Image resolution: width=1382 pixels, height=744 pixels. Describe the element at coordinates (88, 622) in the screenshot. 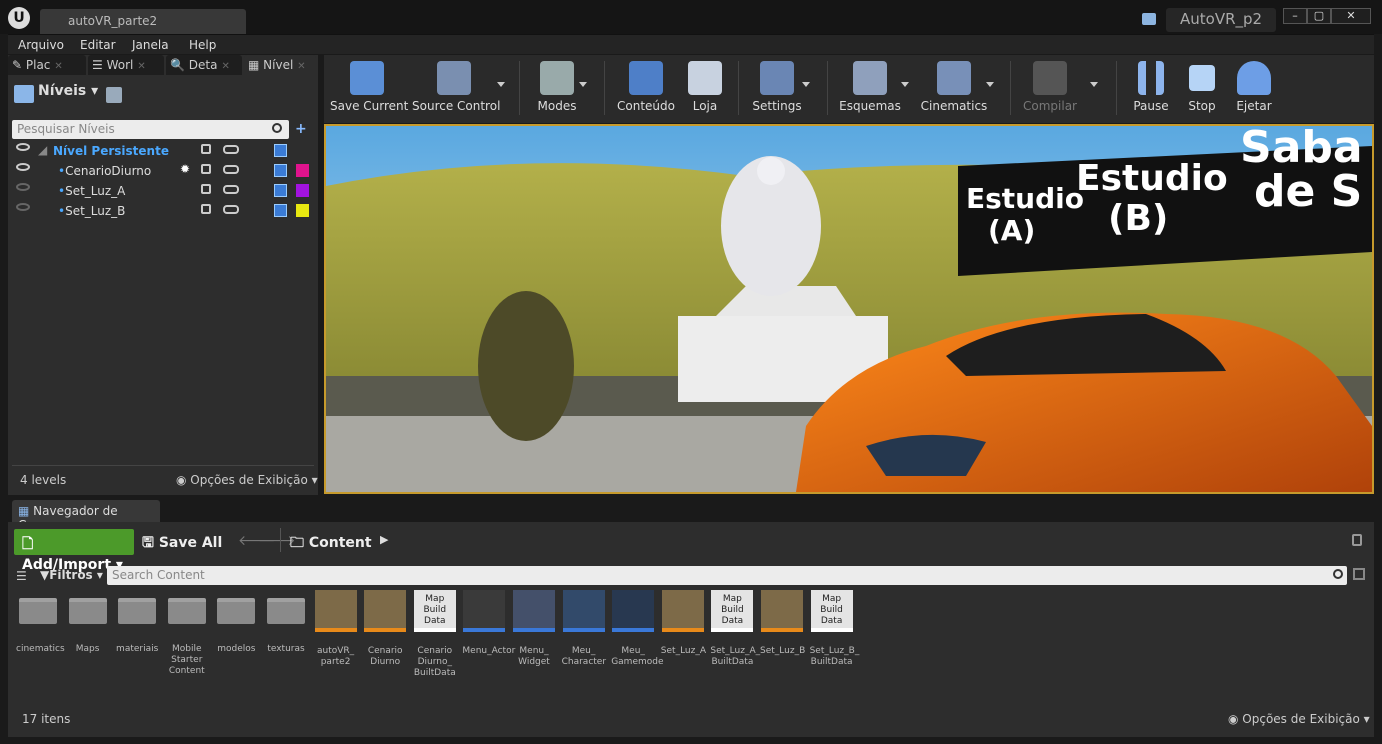

I see `folder-item: Maps` at that location.